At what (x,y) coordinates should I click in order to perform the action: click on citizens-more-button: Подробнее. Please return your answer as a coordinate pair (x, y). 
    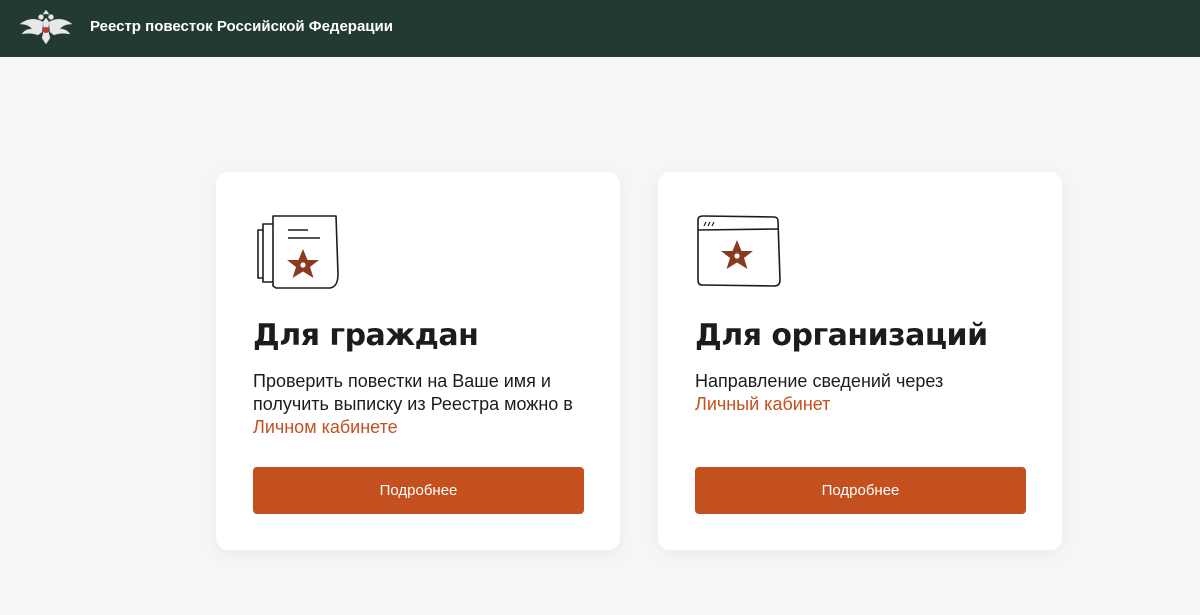
    Looking at the image, I should click on (418, 490).